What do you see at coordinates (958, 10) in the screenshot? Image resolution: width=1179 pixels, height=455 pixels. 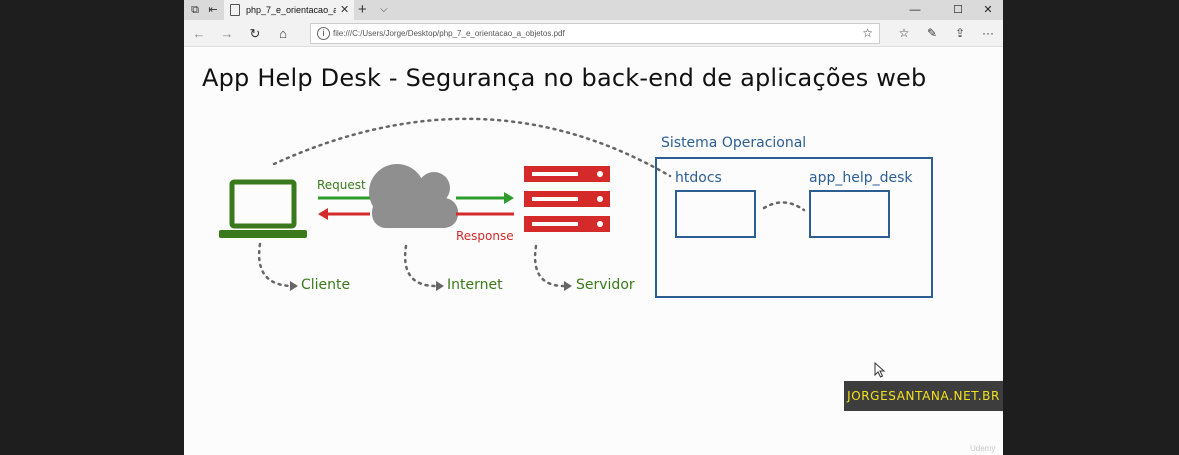 I see `maximize-button: ☐` at bounding box center [958, 10].